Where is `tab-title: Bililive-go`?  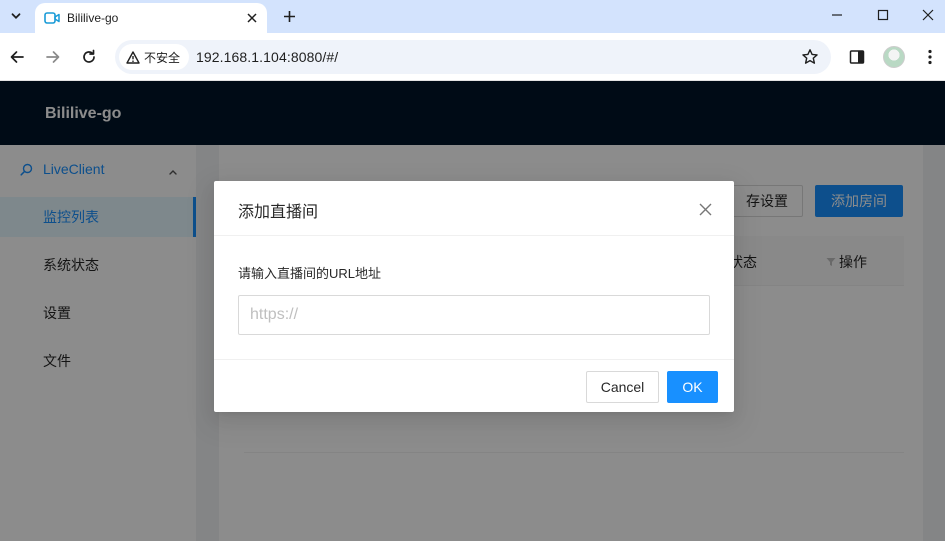 tab-title: Bililive-go is located at coordinates (93, 18).